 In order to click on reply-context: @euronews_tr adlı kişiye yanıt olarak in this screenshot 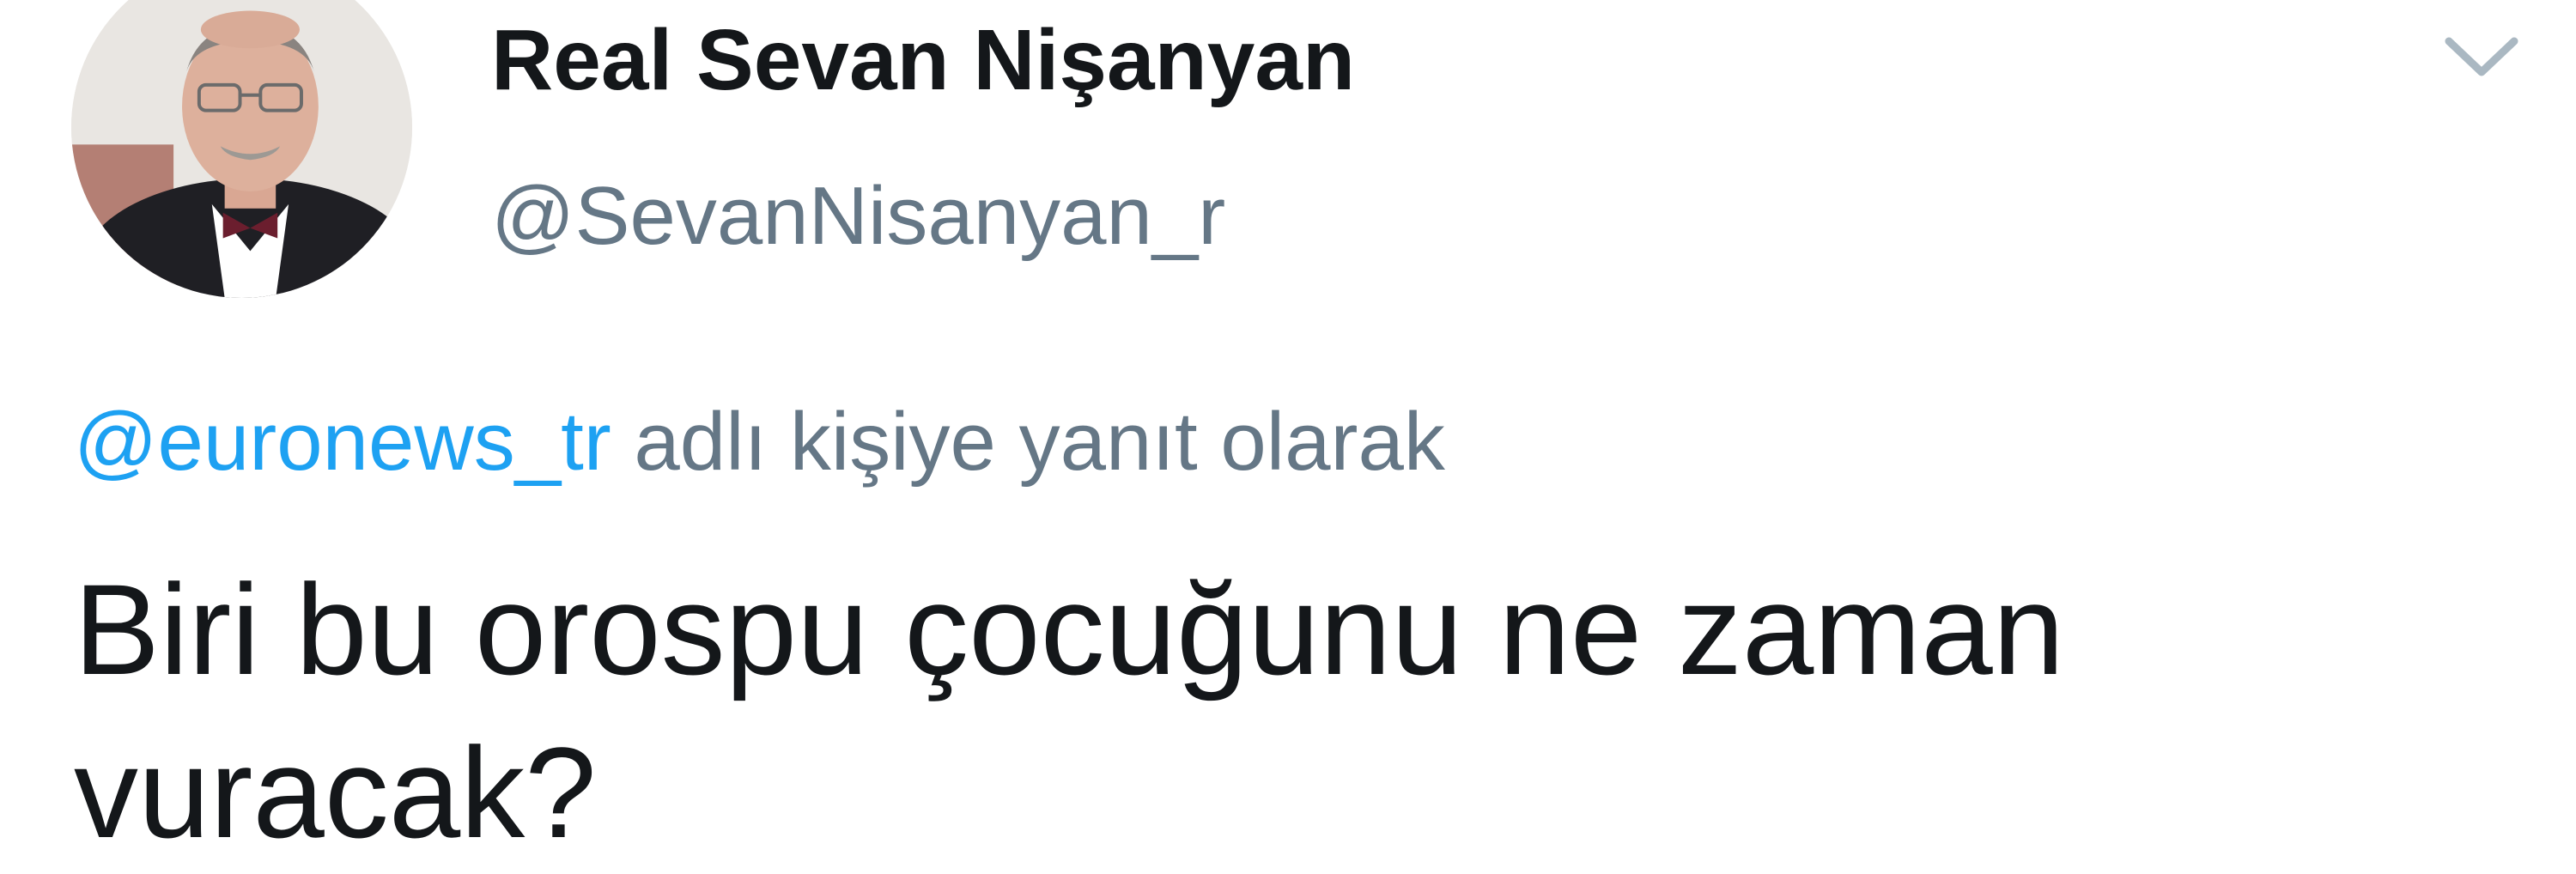, I will do `click(759, 442)`.